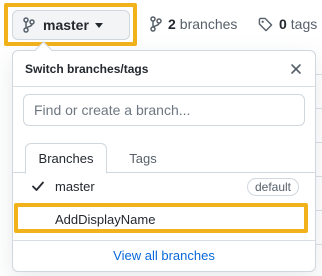 The image size is (322, 276). Describe the element at coordinates (98, 25) in the screenshot. I see `chevron-down-icon` at that location.